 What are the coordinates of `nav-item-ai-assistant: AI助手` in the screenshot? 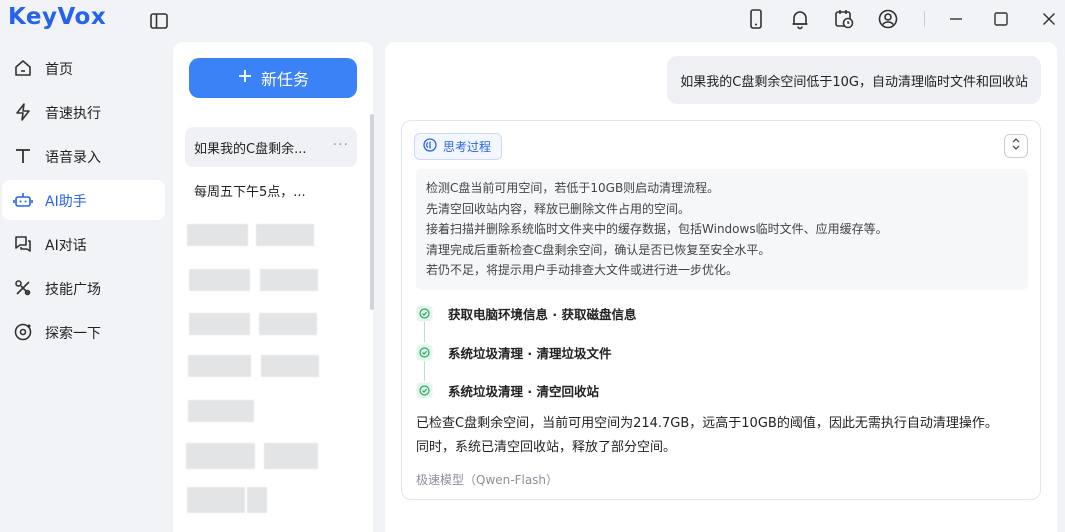 It's located at (83, 200).